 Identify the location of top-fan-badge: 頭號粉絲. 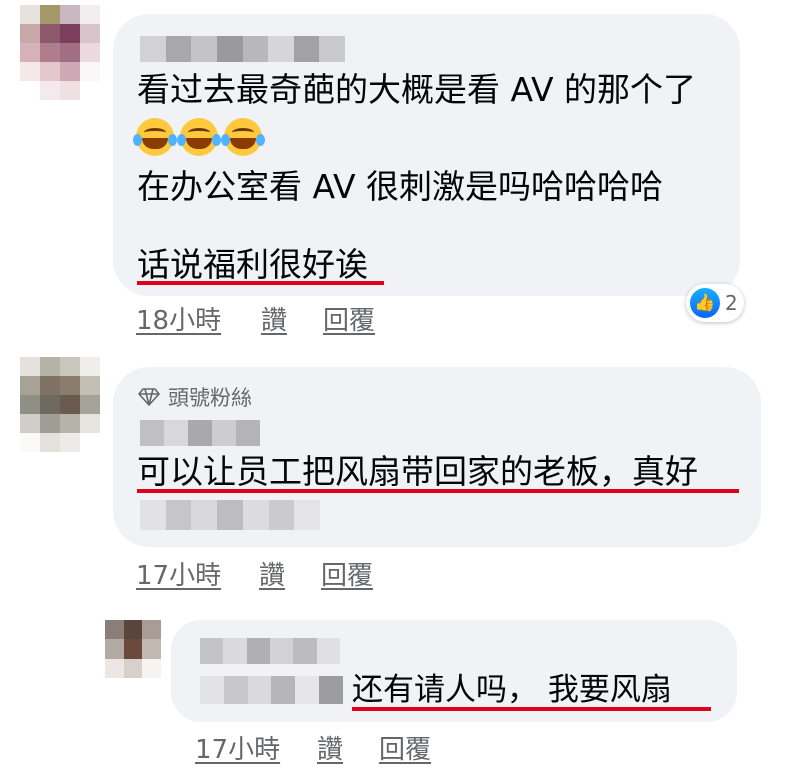
(195, 397).